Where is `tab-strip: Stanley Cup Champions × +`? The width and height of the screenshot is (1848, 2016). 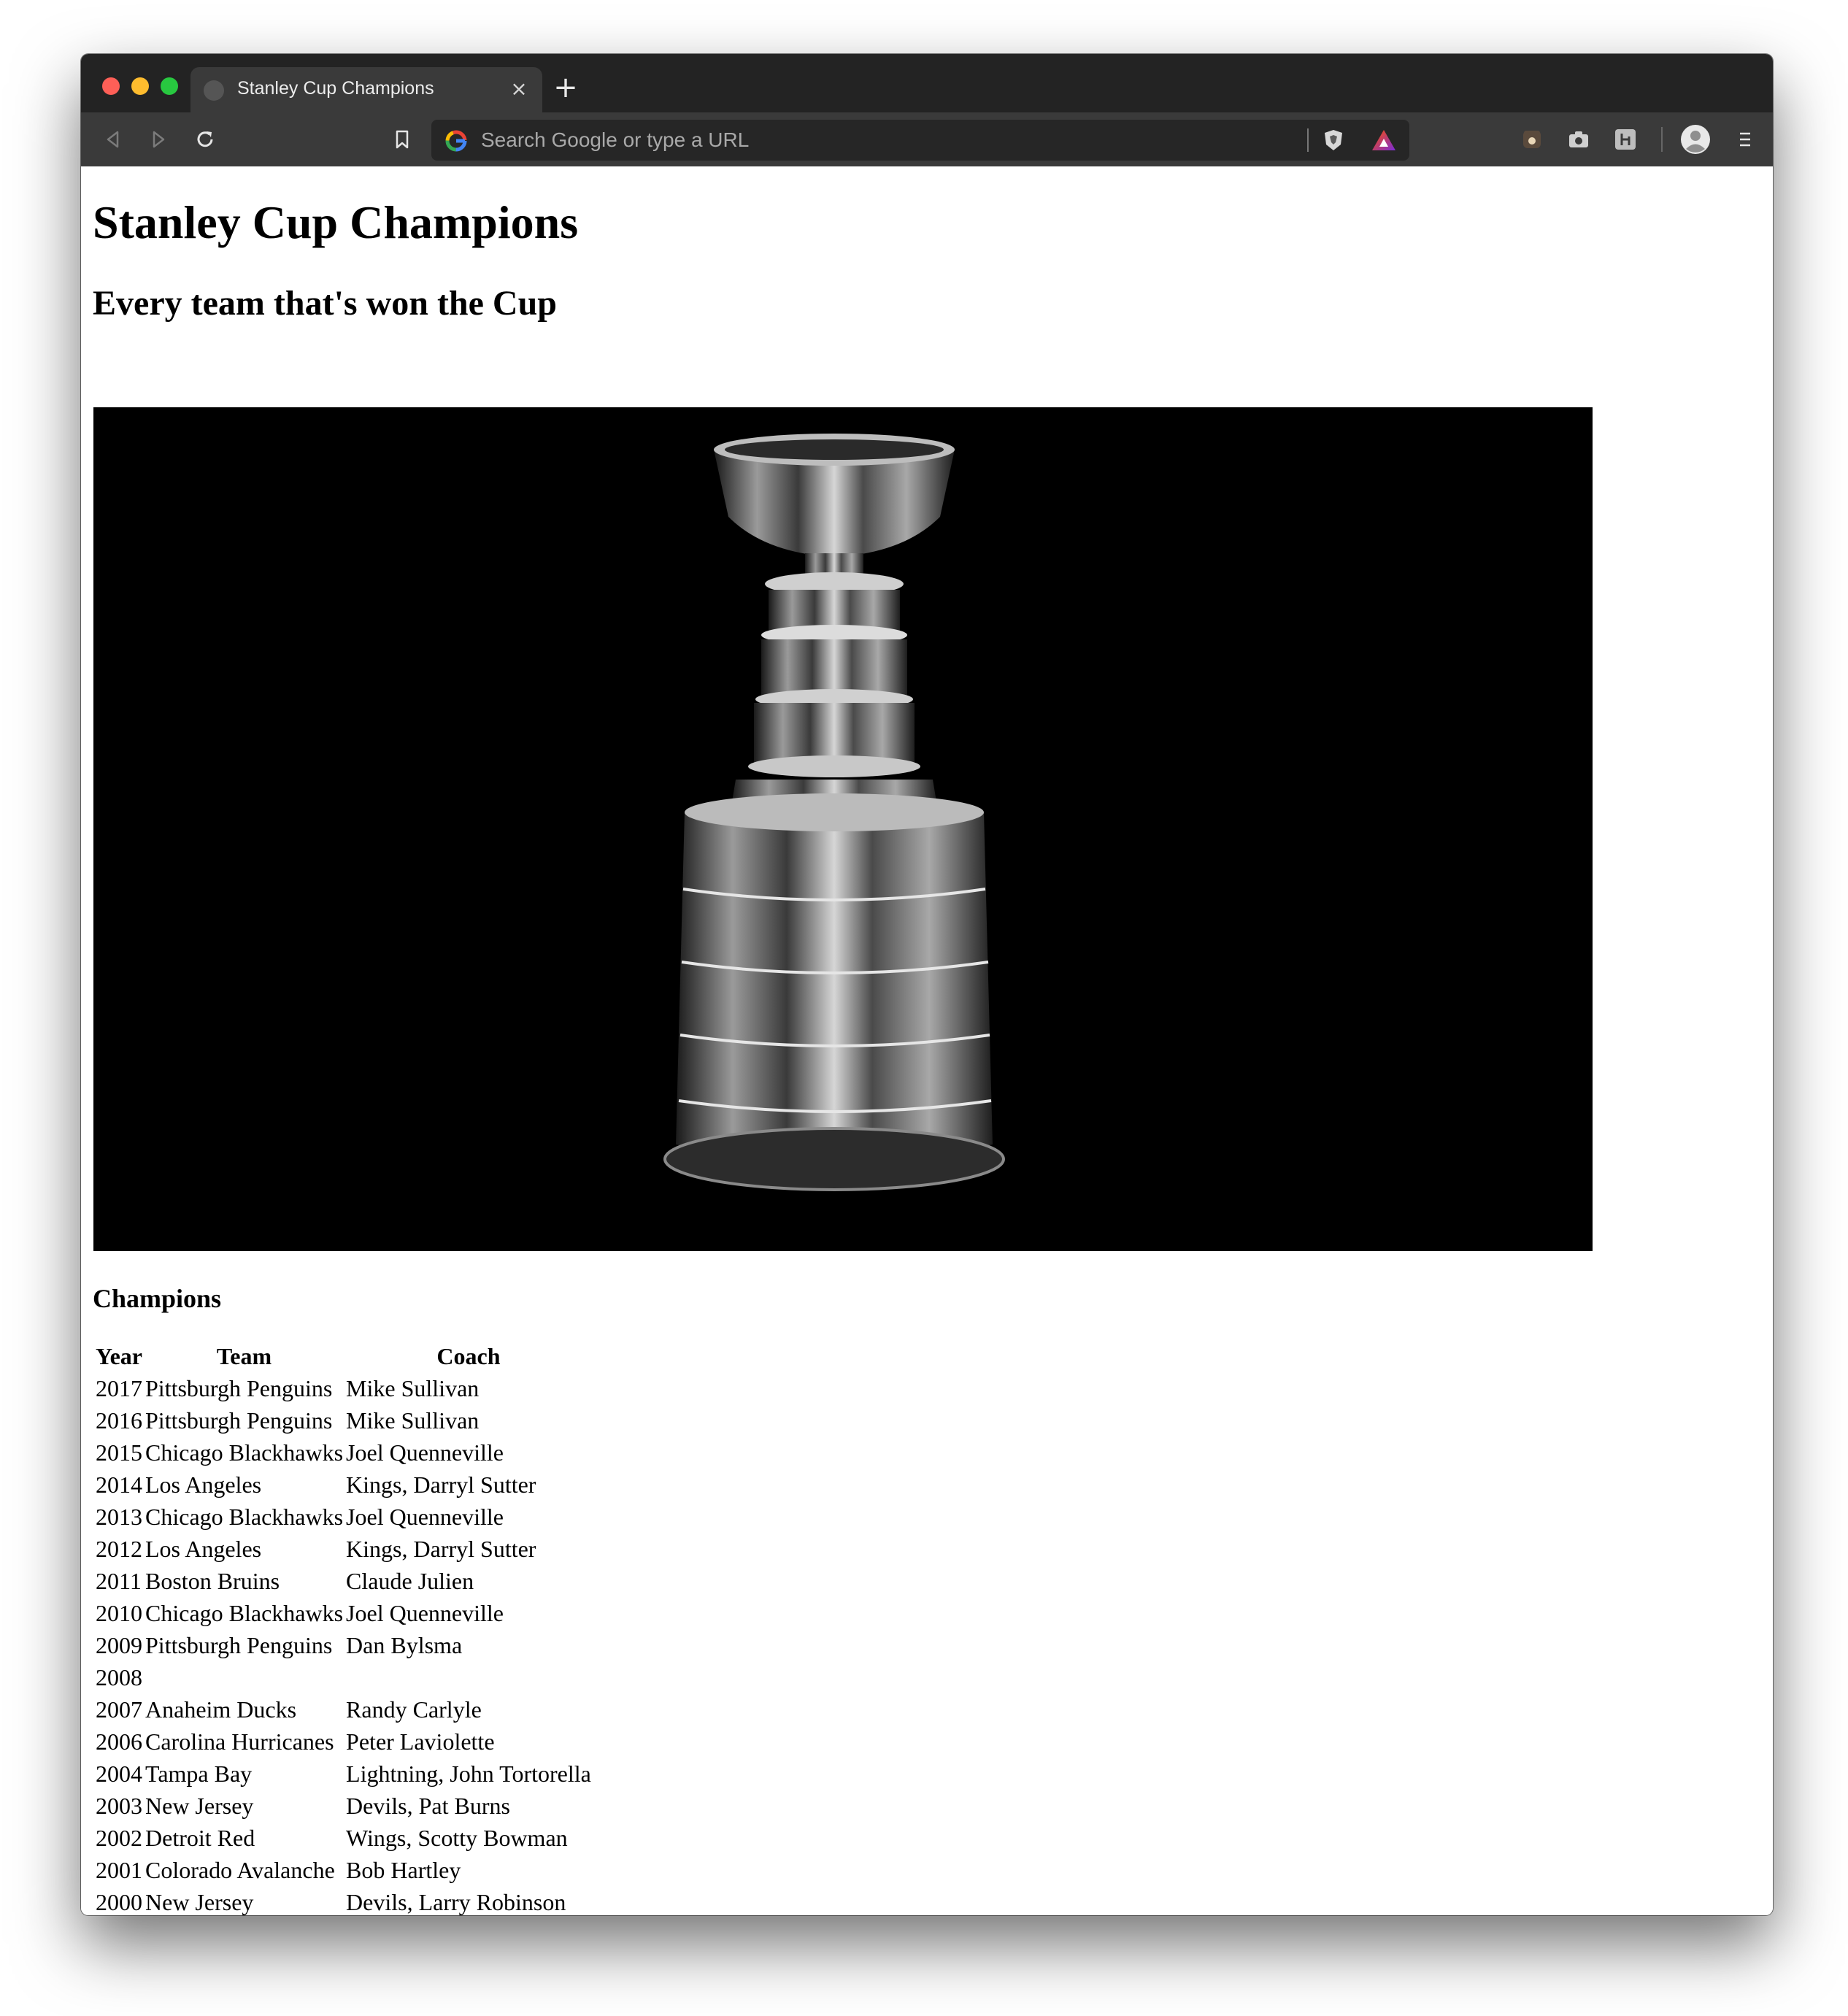
tab-strip: Stanley Cup Champions × + is located at coordinates (927, 83).